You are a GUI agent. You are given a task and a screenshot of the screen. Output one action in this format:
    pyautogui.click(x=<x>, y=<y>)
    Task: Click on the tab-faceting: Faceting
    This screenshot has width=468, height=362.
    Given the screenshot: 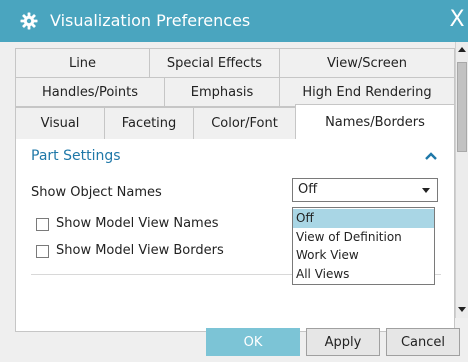 What is the action you would take?
    pyautogui.click(x=149, y=123)
    